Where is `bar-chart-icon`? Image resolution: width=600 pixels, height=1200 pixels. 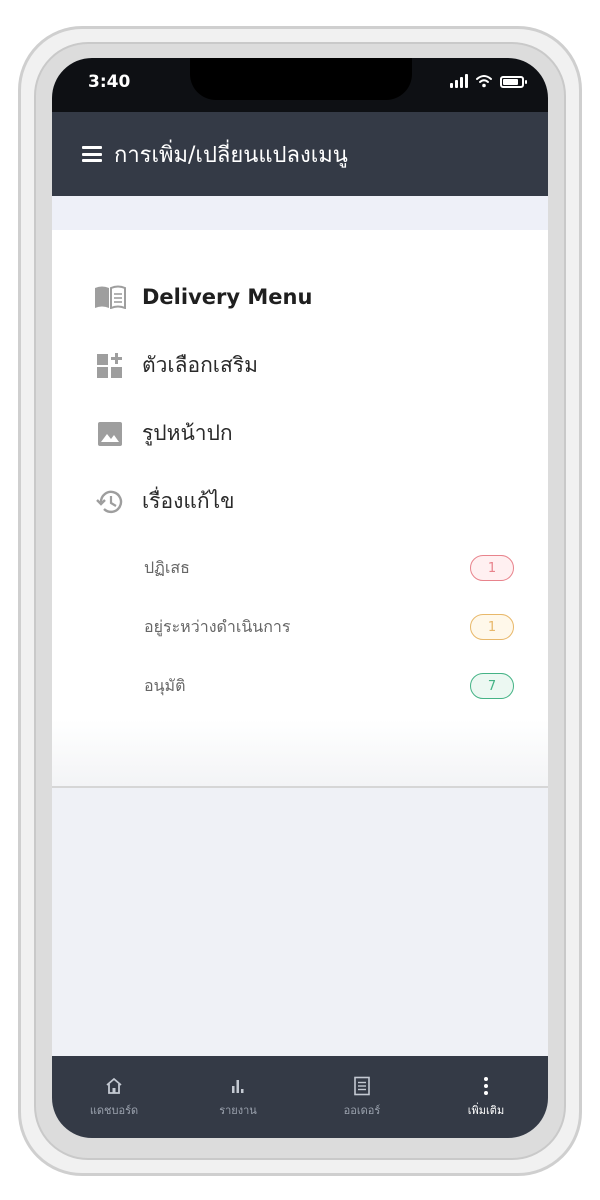 bar-chart-icon is located at coordinates (238, 1086).